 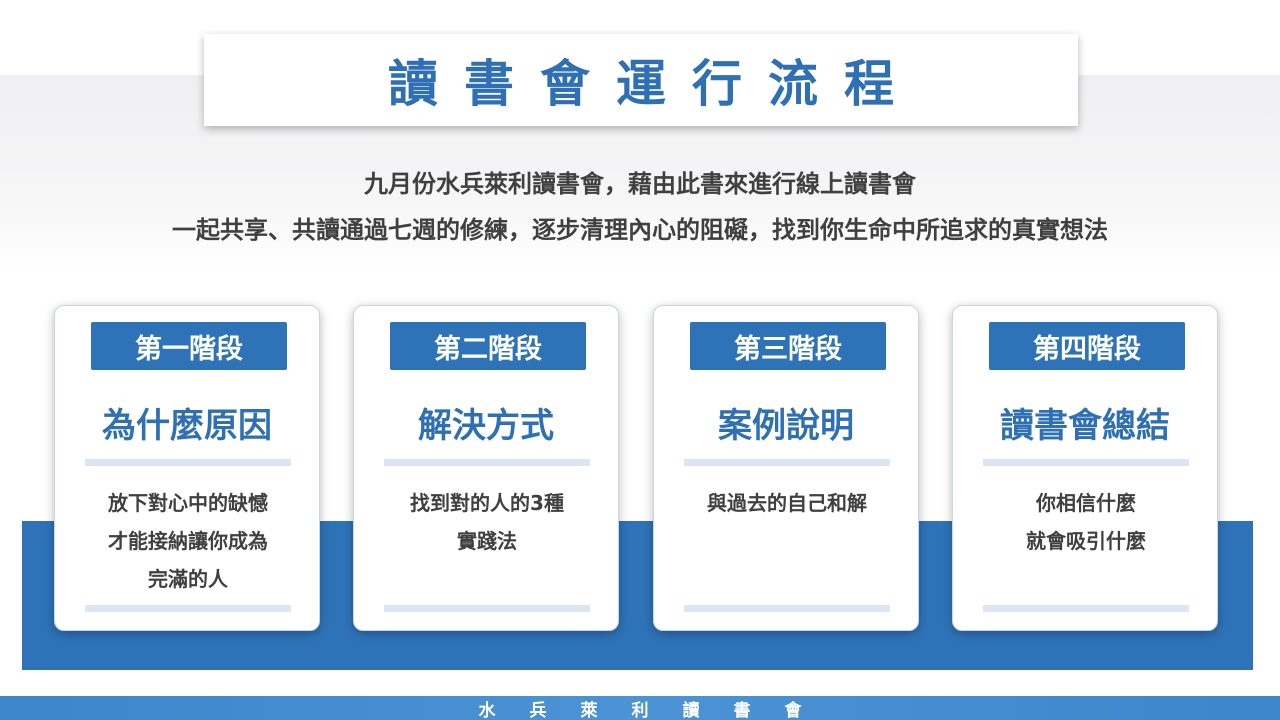 I want to click on desc-line: 放下對心中的缺憾, so click(x=188, y=503).